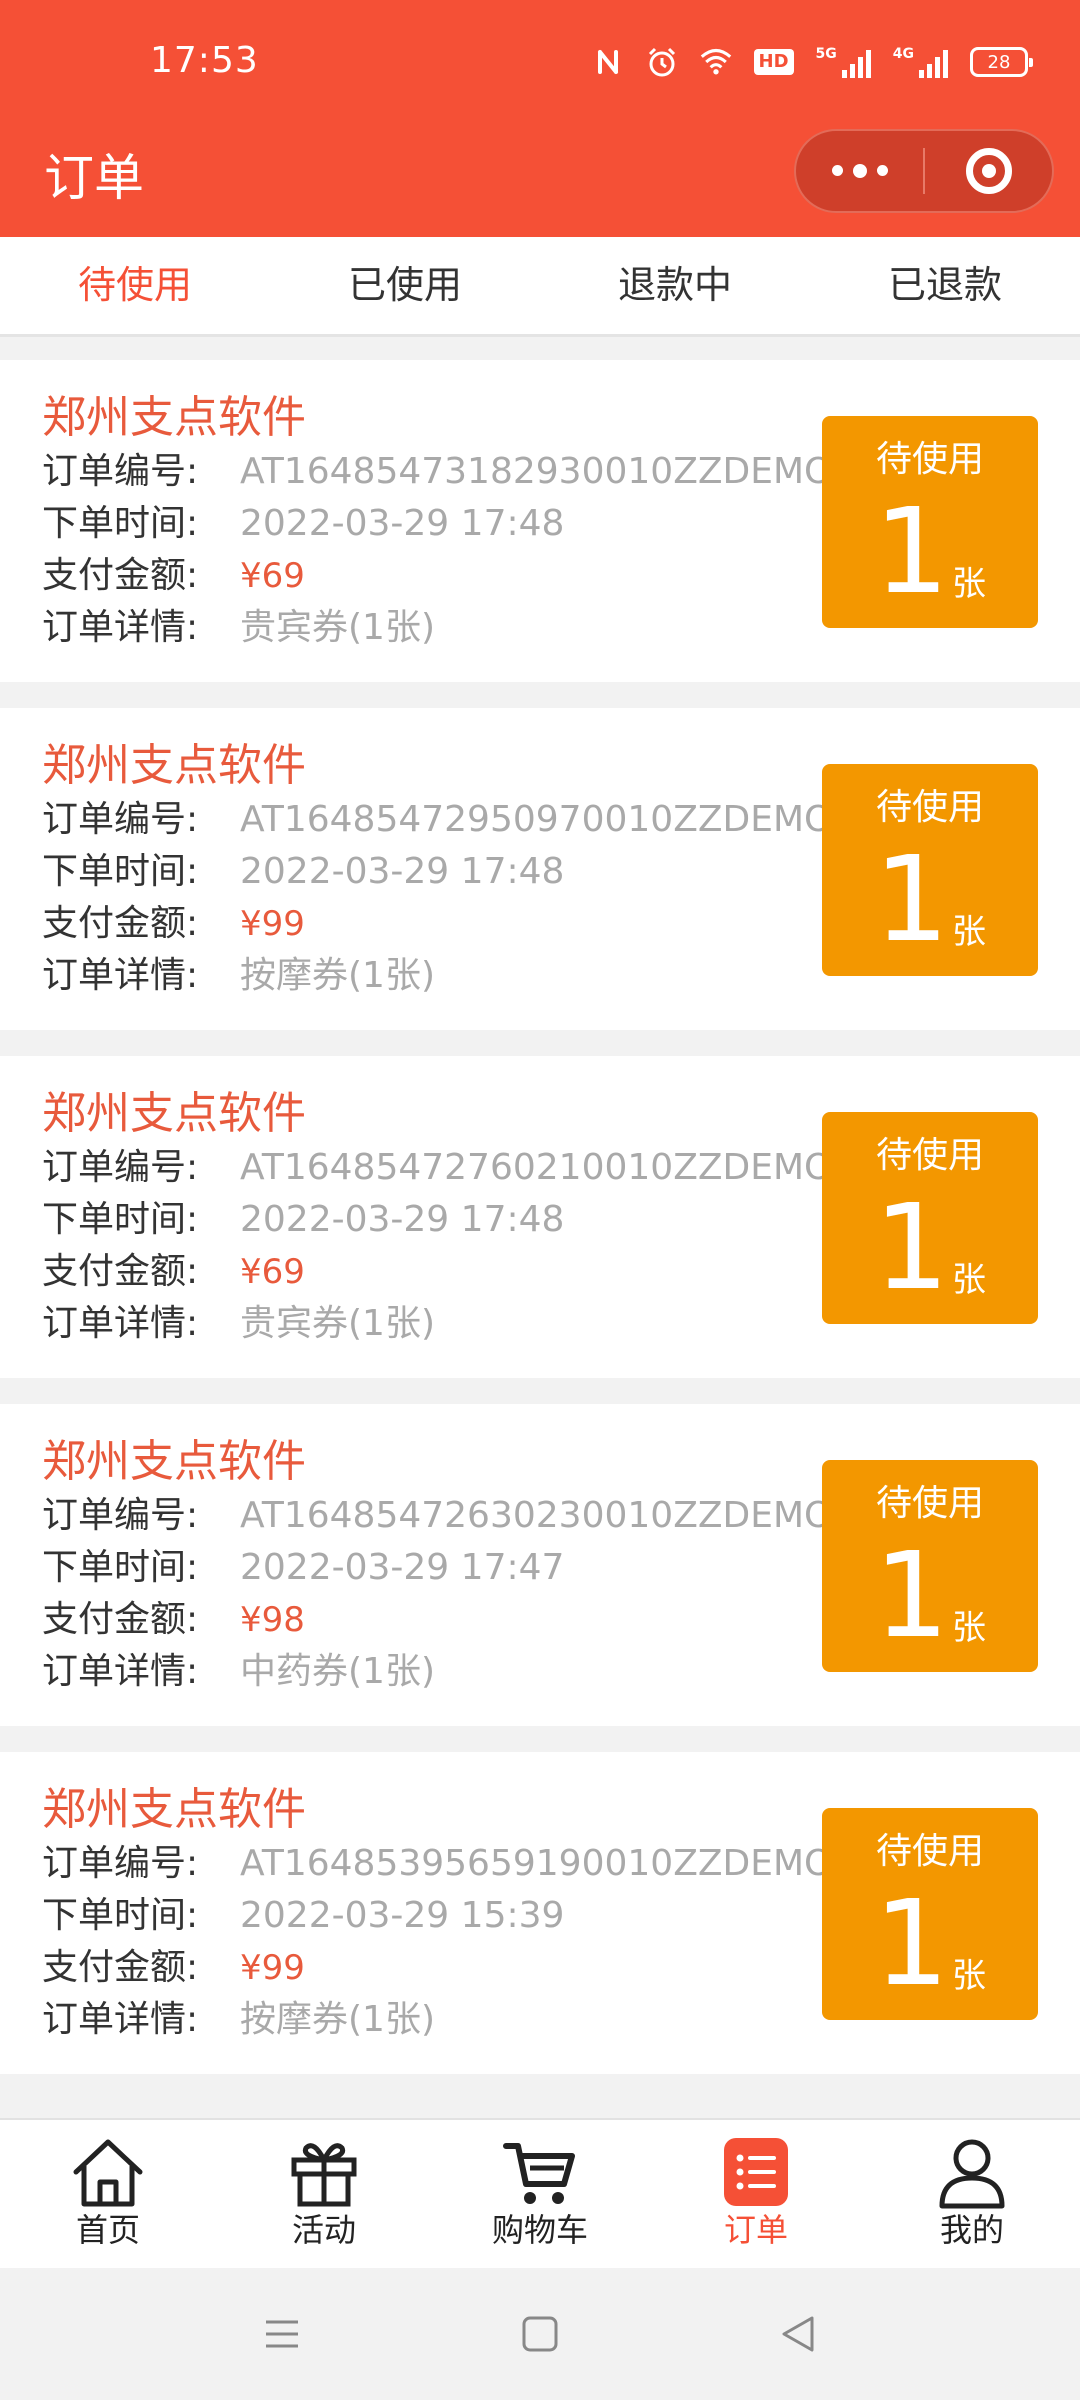 The image size is (1080, 2400). Describe the element at coordinates (272, 1620) in the screenshot. I see `order-amount-value: ¥98` at that location.